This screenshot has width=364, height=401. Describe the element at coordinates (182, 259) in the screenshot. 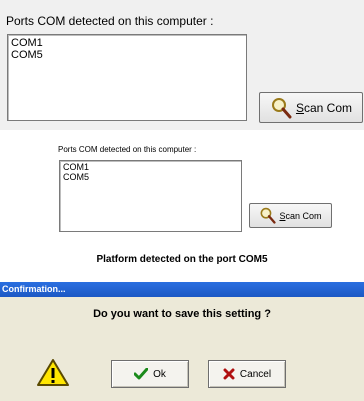

I see `platform-detected-message: Platform detected on the port COM5` at that location.